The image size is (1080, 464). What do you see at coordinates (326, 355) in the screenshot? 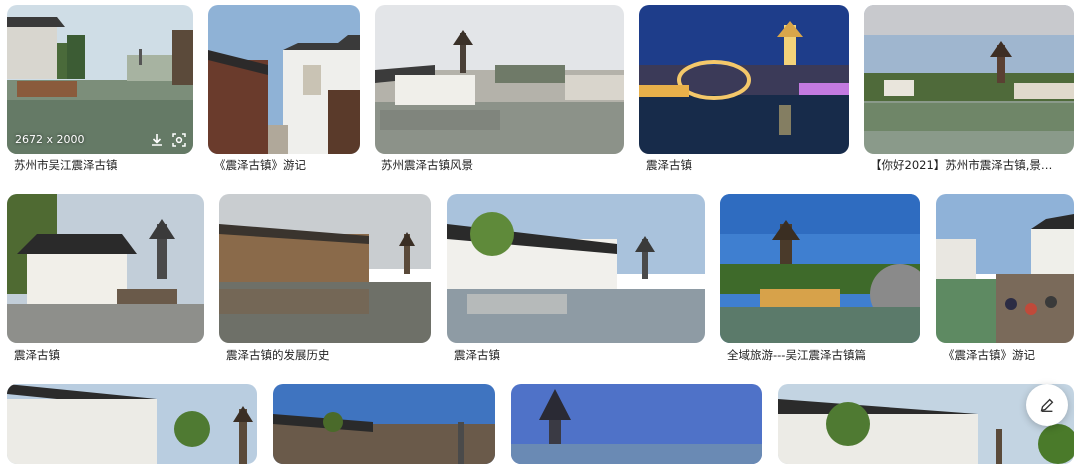
I see `result-caption: 震泽古镇的发展历史` at bounding box center [326, 355].